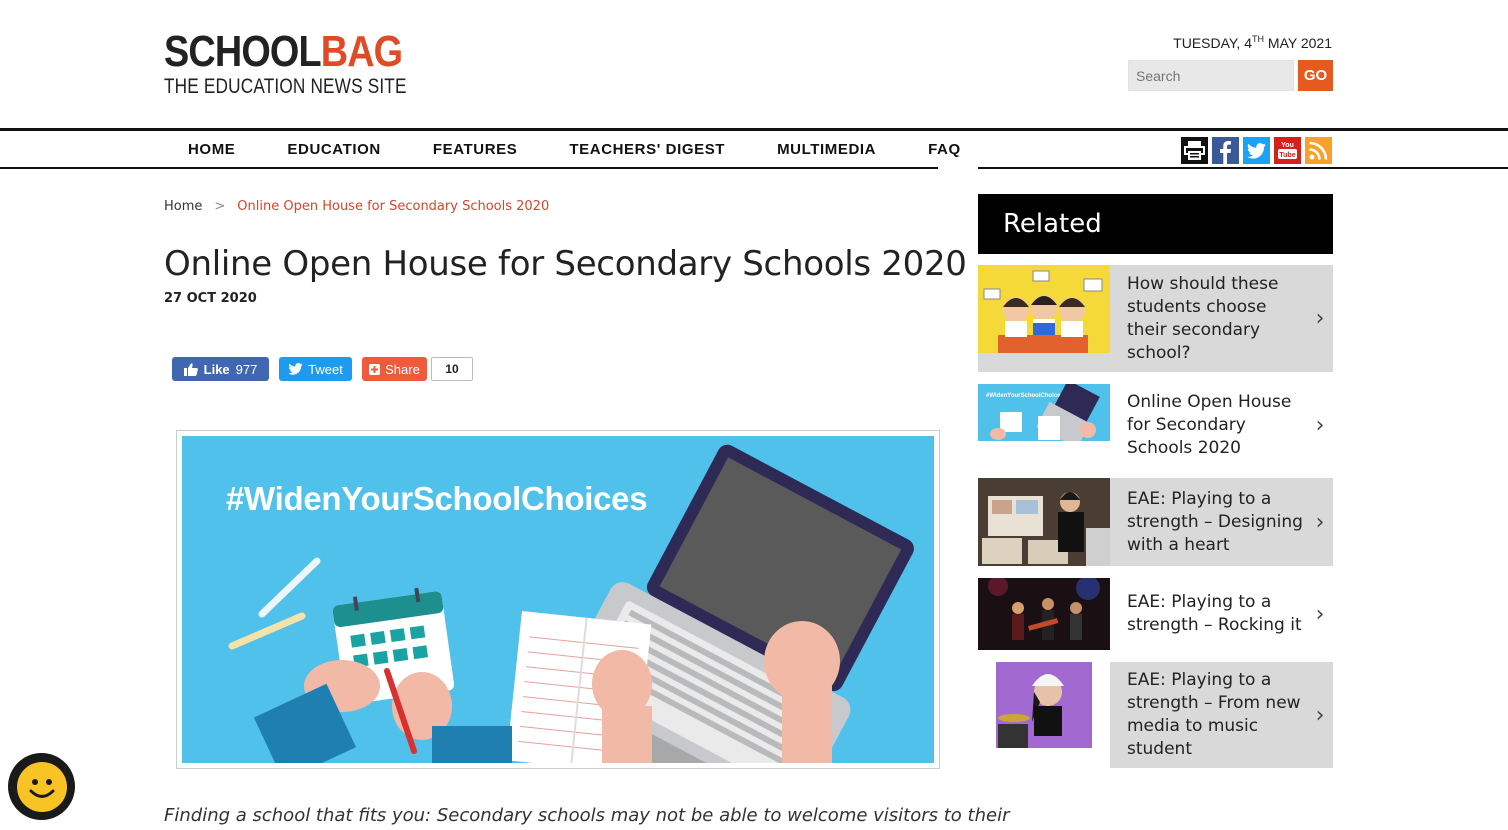  I want to click on nav-bottom-rule, so click(754, 168).